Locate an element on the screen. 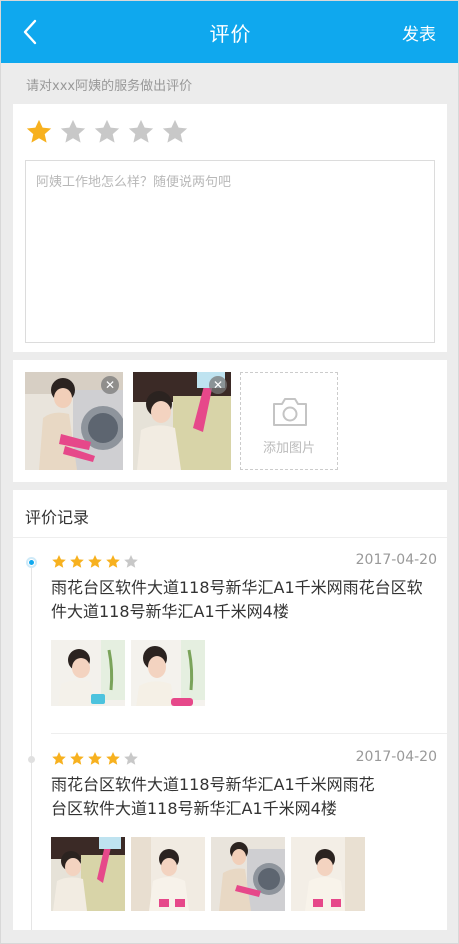 This screenshot has width=459, height=944. washing-machine-photo-icon is located at coordinates (248, 874).